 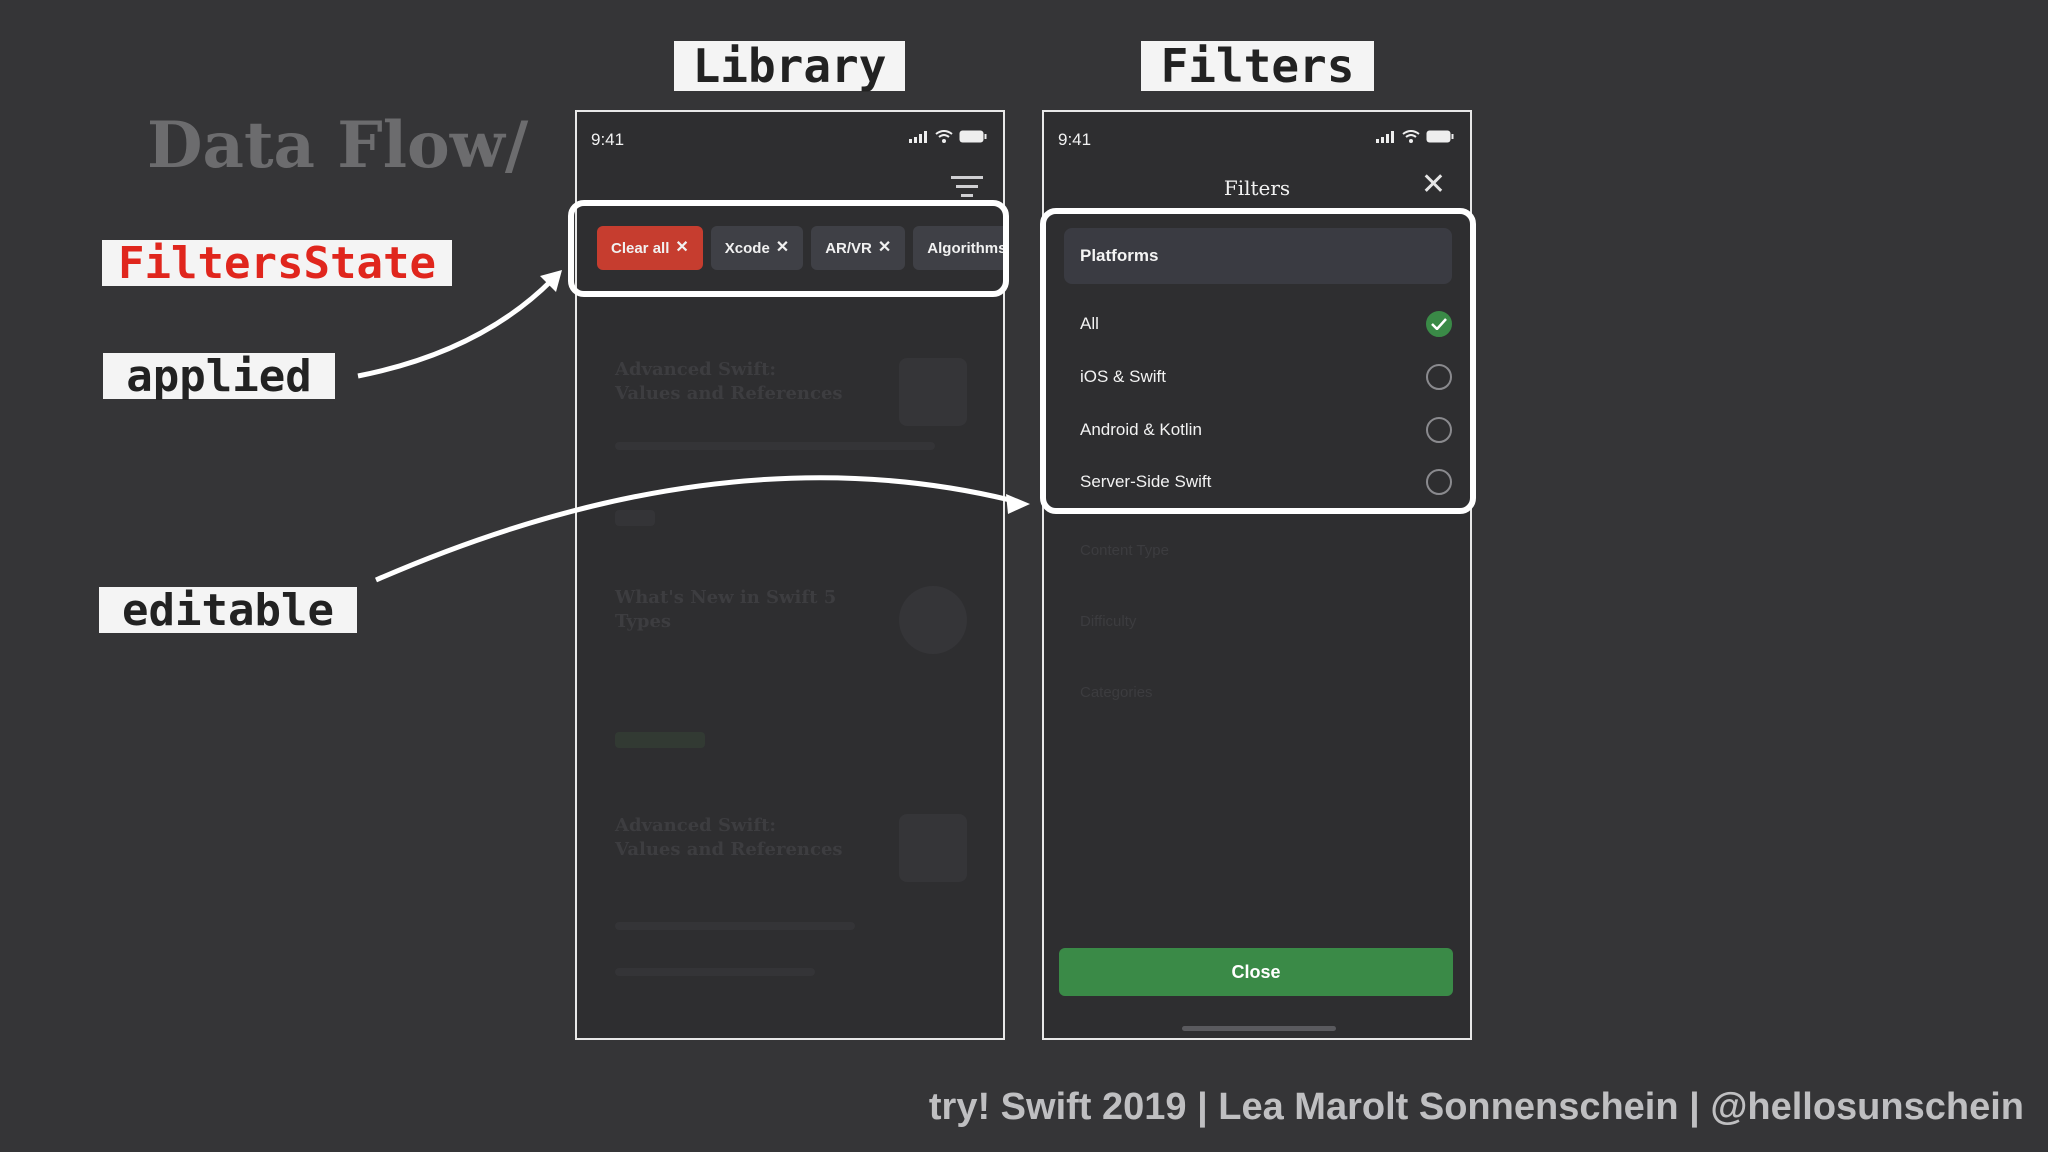 I want to click on annotation-arrows, so click(x=693, y=426).